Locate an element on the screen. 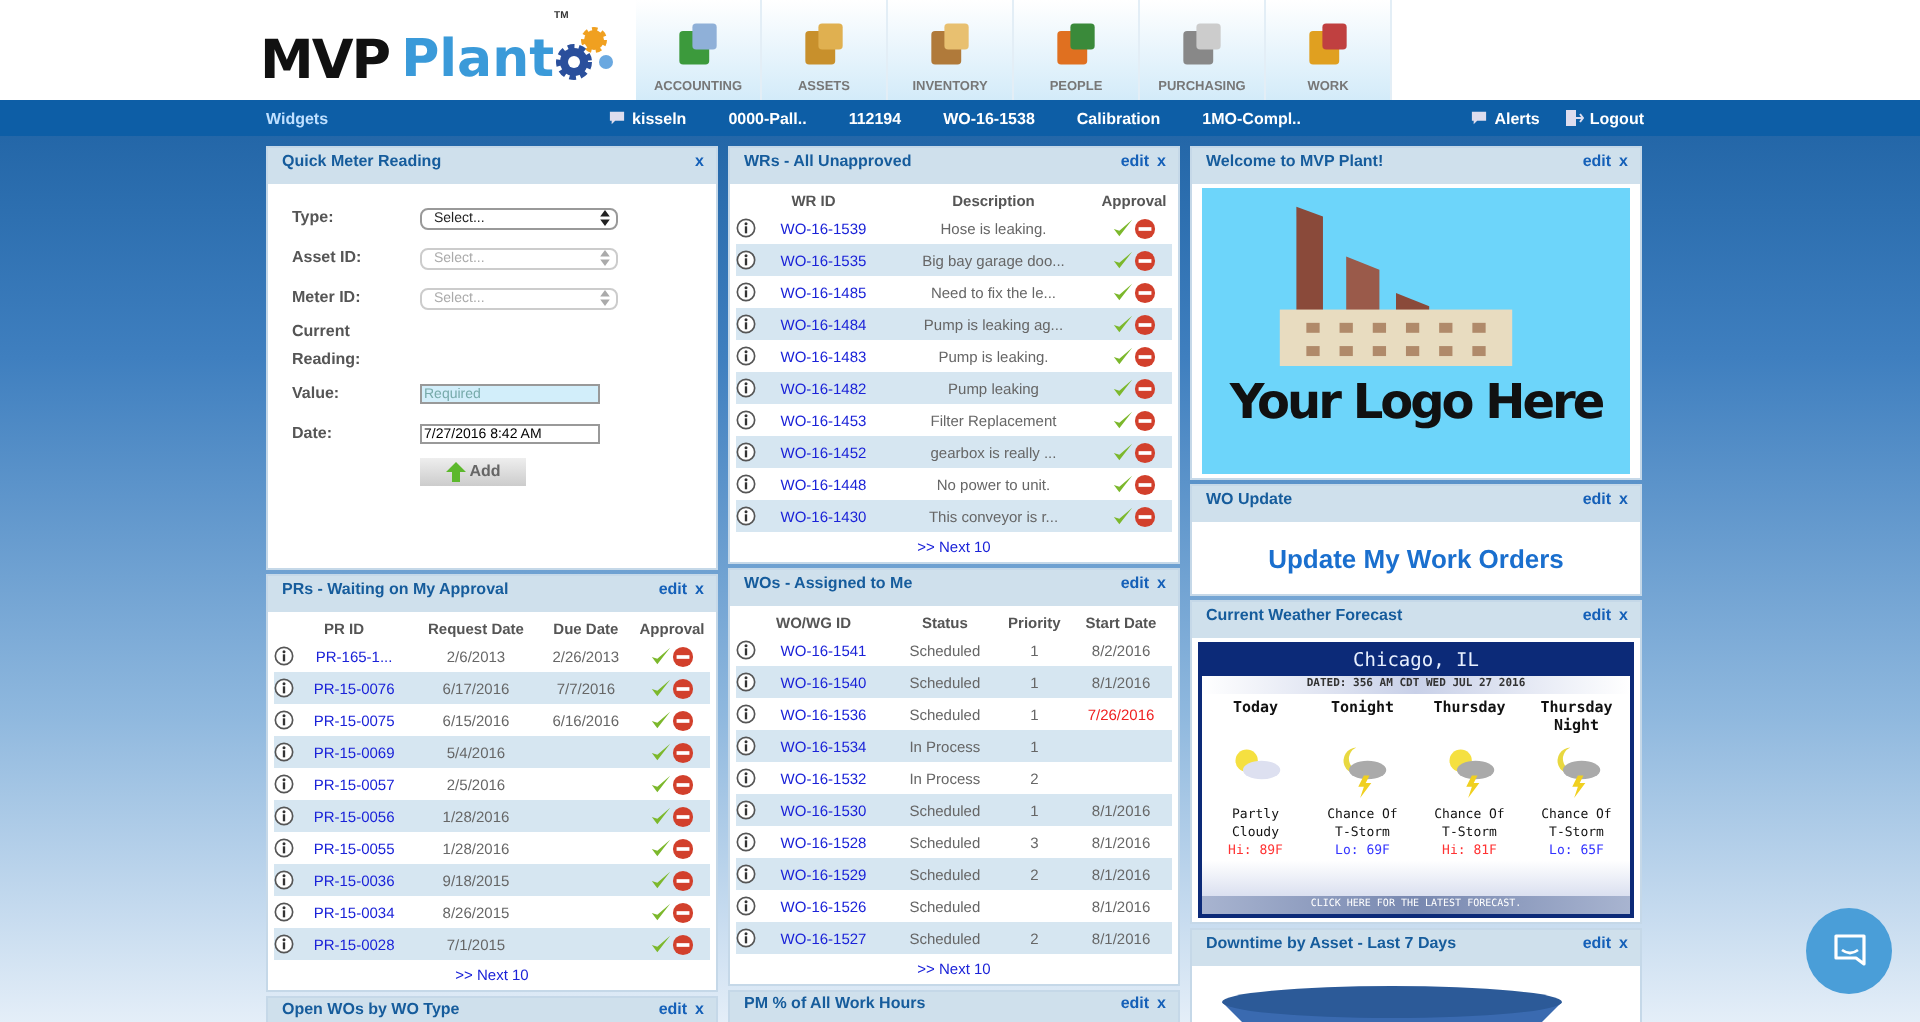 This screenshot has height=1022, width=1920. add-button: Add is located at coordinates (473, 471).